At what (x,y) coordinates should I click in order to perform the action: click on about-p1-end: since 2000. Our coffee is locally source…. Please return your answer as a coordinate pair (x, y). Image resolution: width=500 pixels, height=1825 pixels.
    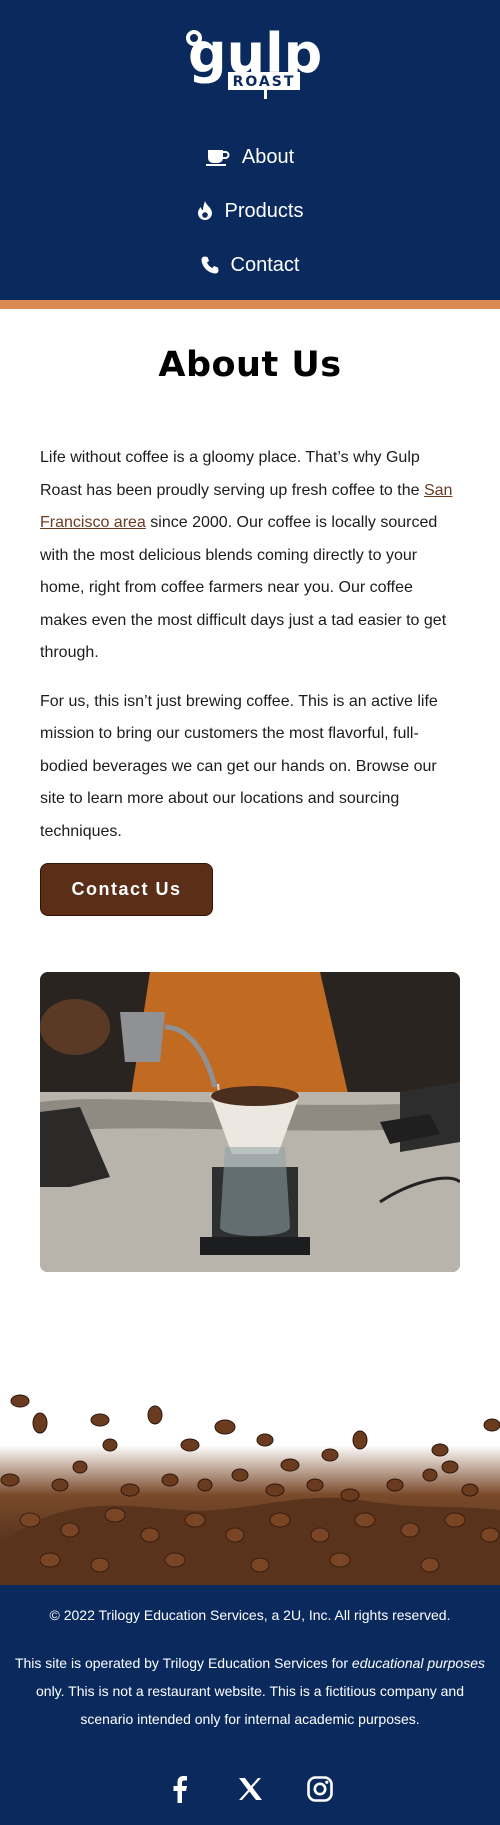
    Looking at the image, I should click on (243, 587).